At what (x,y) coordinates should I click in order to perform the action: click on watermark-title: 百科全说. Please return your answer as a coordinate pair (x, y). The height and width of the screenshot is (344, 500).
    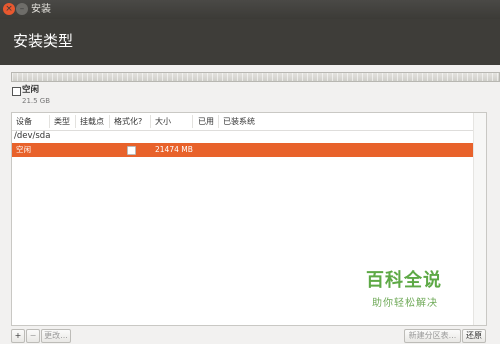
    Looking at the image, I should click on (404, 280).